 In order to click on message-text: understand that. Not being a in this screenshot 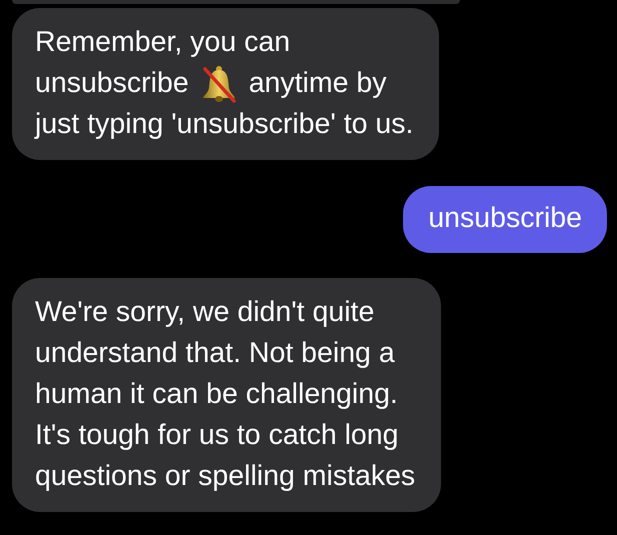, I will do `click(215, 353)`.